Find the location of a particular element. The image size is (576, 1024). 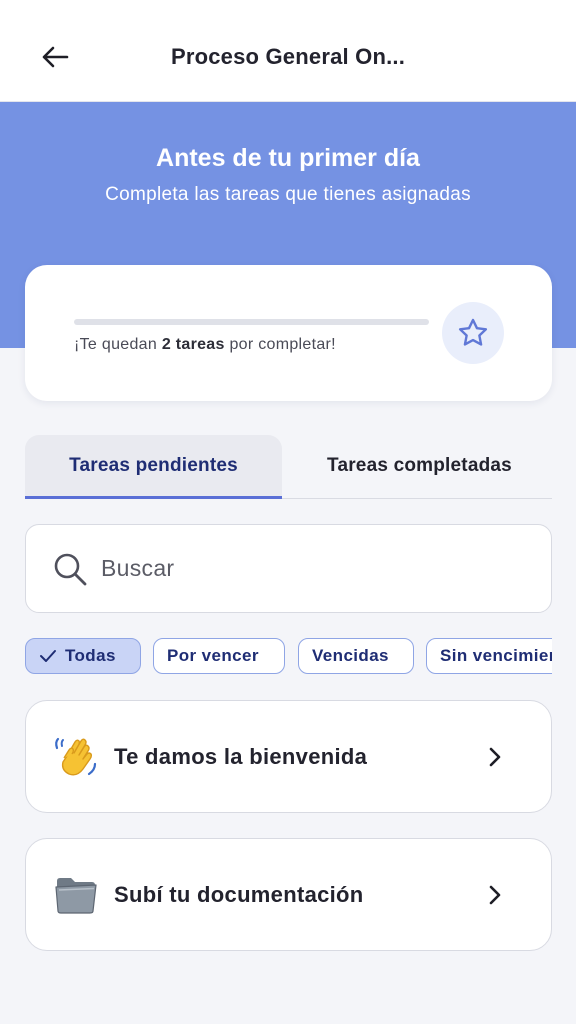

hero-title: Antes de tu primer día is located at coordinates (288, 158).